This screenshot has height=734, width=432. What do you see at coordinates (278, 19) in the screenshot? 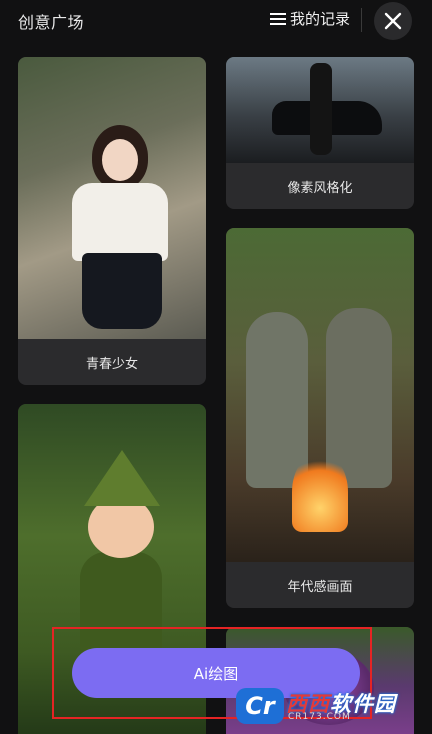
I see `list-icon` at bounding box center [278, 19].